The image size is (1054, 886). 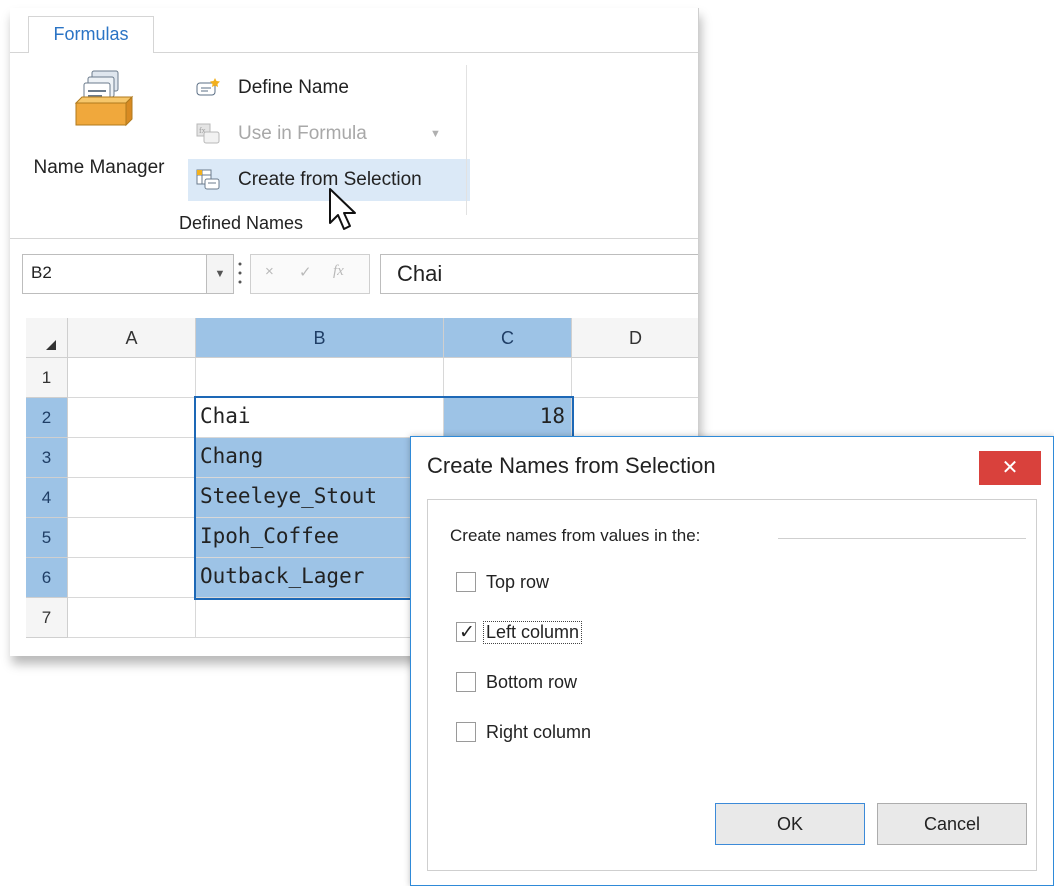 What do you see at coordinates (289, 496) in the screenshot?
I see `cell-b4-text: Steeleye_Stout` at bounding box center [289, 496].